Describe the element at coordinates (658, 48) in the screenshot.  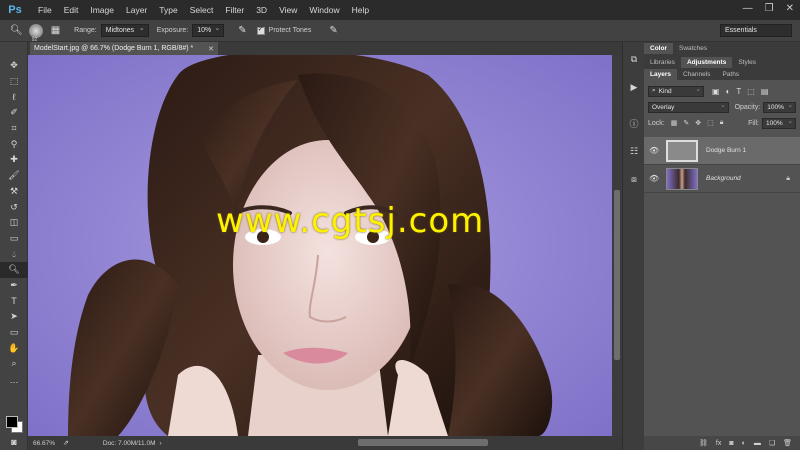
I see `tab-color: Color` at that location.